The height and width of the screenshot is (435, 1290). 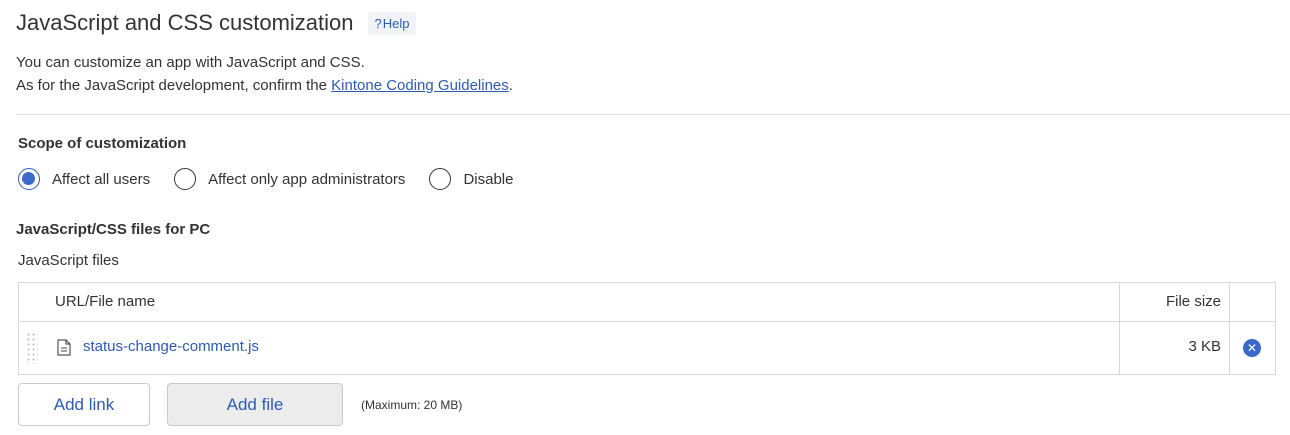 I want to click on file-size: 3 KB, so click(x=1204, y=346).